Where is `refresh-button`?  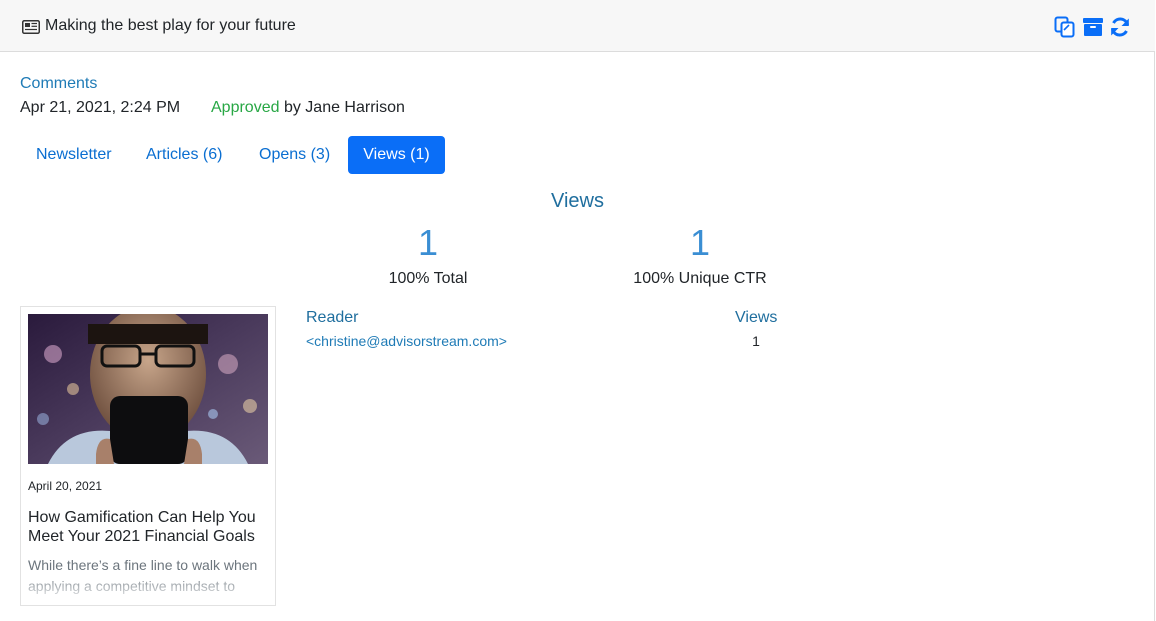 refresh-button is located at coordinates (1120, 27).